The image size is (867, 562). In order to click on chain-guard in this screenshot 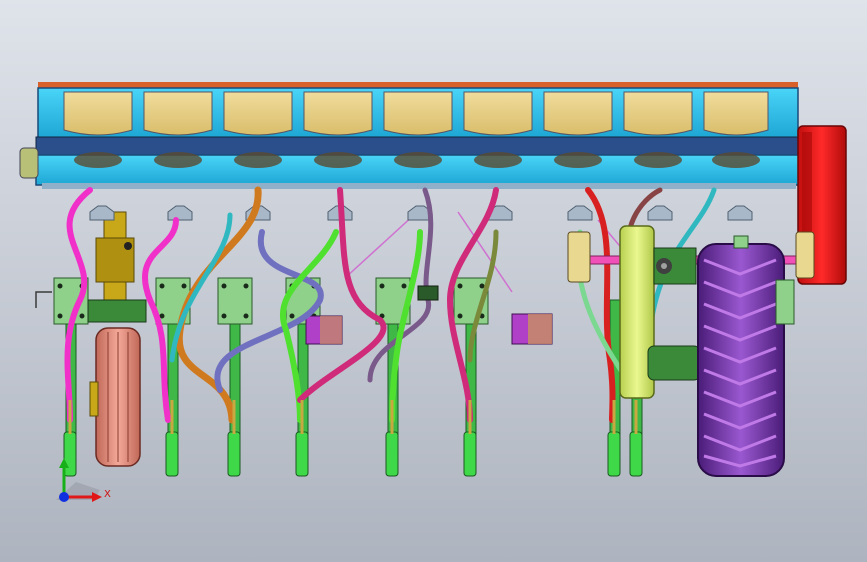, I will do `click(660, 312)`.